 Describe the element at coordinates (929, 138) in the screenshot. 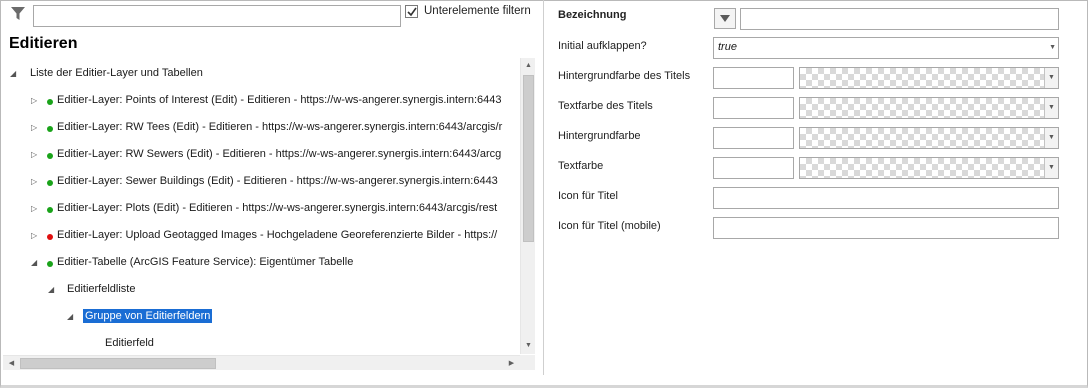

I see `bg-color-picker: ▼` at that location.